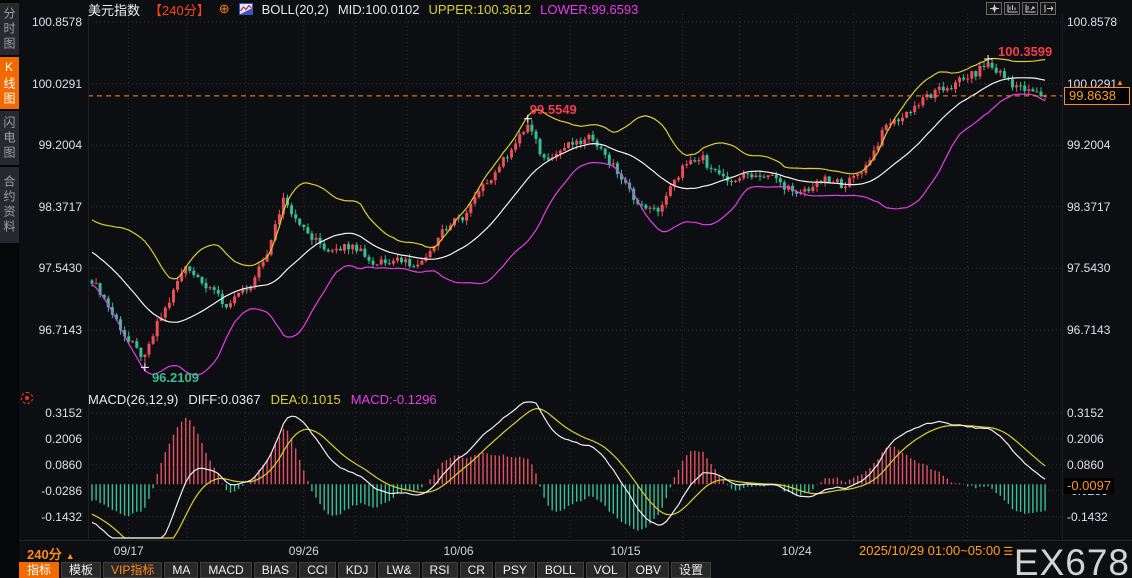 The height and width of the screenshot is (578, 1132). I want to click on left-sidebar: 分时图 K线图闪电图合约资料, so click(9, 289).